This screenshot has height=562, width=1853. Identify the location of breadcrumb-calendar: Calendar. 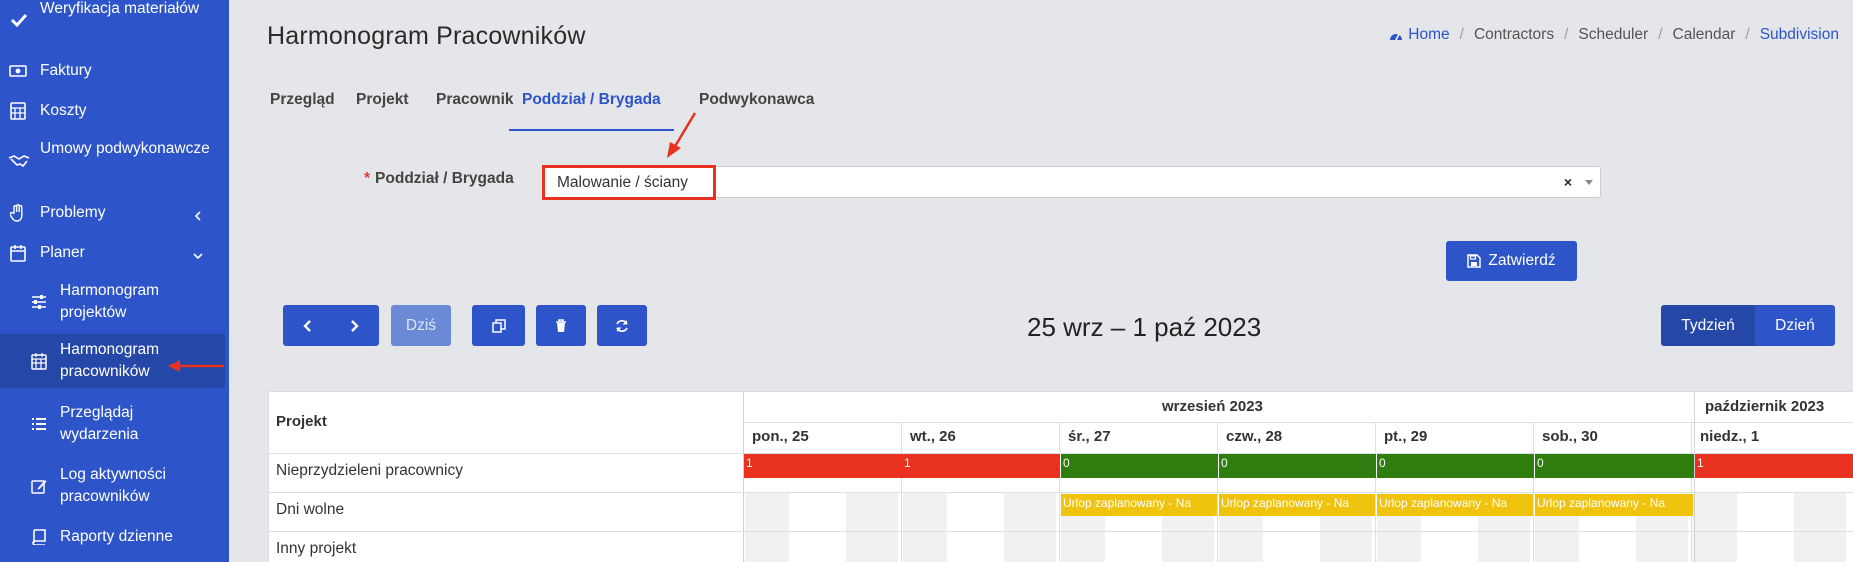
(1704, 35).